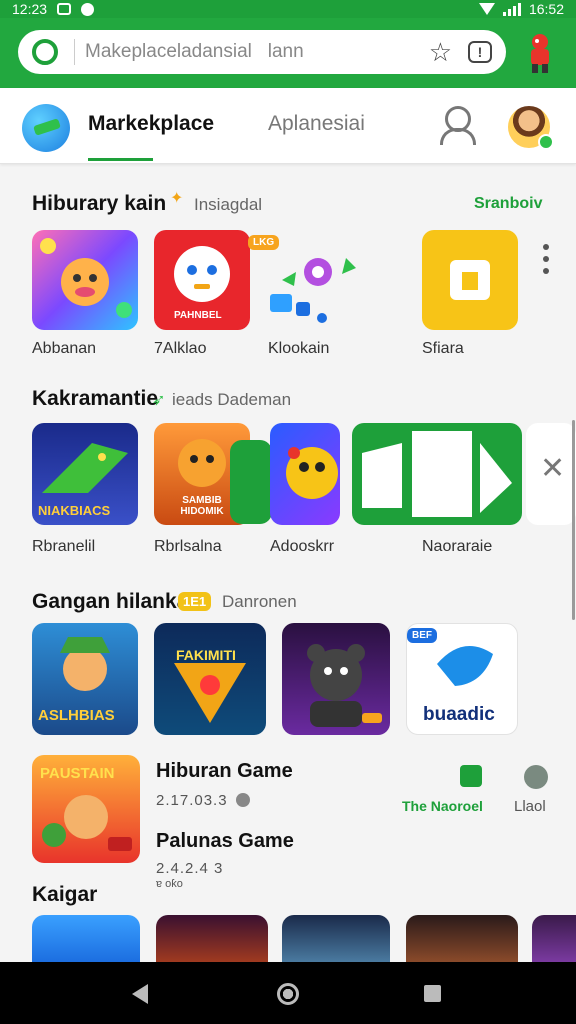 The image size is (576, 1024). I want to click on search-query-text: Makeplaceladansial, so click(168, 51).